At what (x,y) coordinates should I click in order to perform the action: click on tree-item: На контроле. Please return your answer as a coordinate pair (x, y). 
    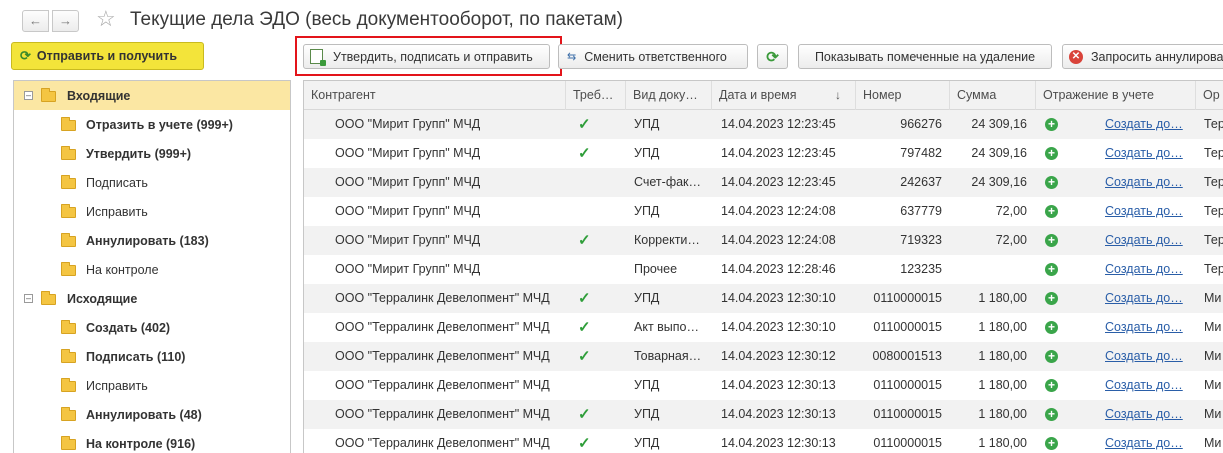
    Looking at the image, I should click on (152, 269).